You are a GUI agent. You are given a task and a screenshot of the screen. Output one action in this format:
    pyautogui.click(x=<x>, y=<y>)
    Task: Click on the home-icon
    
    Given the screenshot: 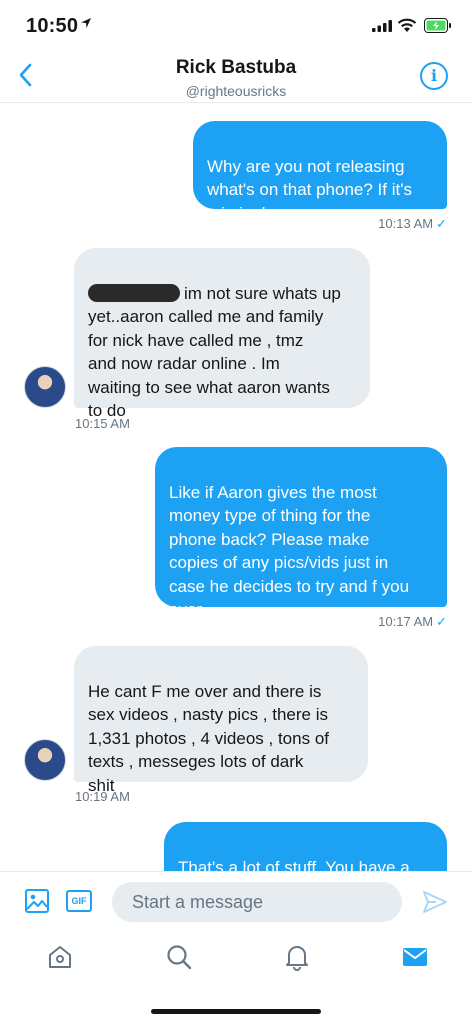 What is the action you would take?
    pyautogui.click(x=60, y=957)
    